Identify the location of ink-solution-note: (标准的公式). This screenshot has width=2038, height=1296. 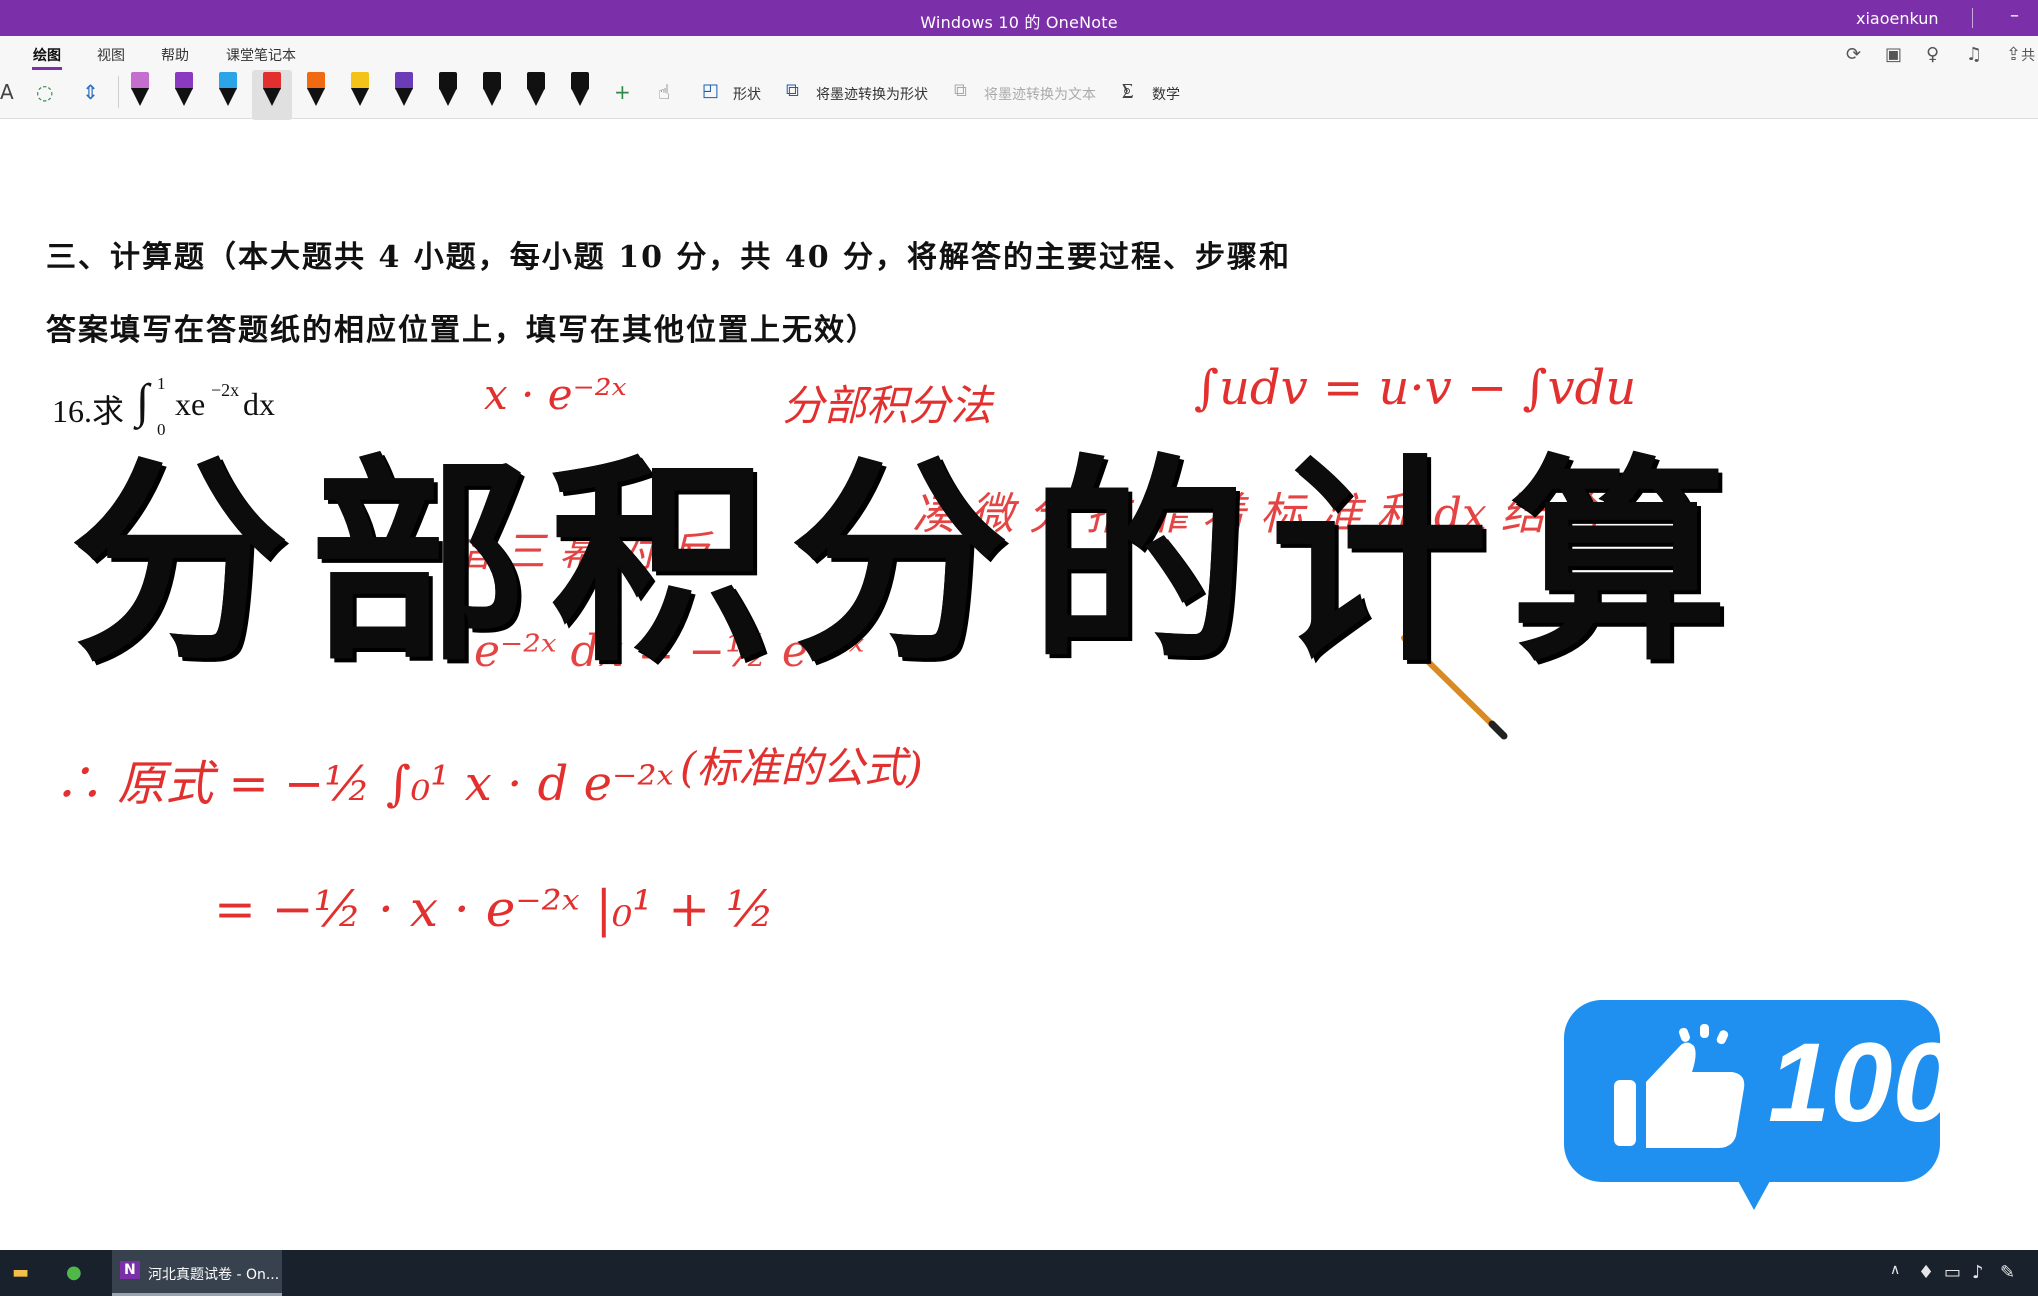
(801, 767).